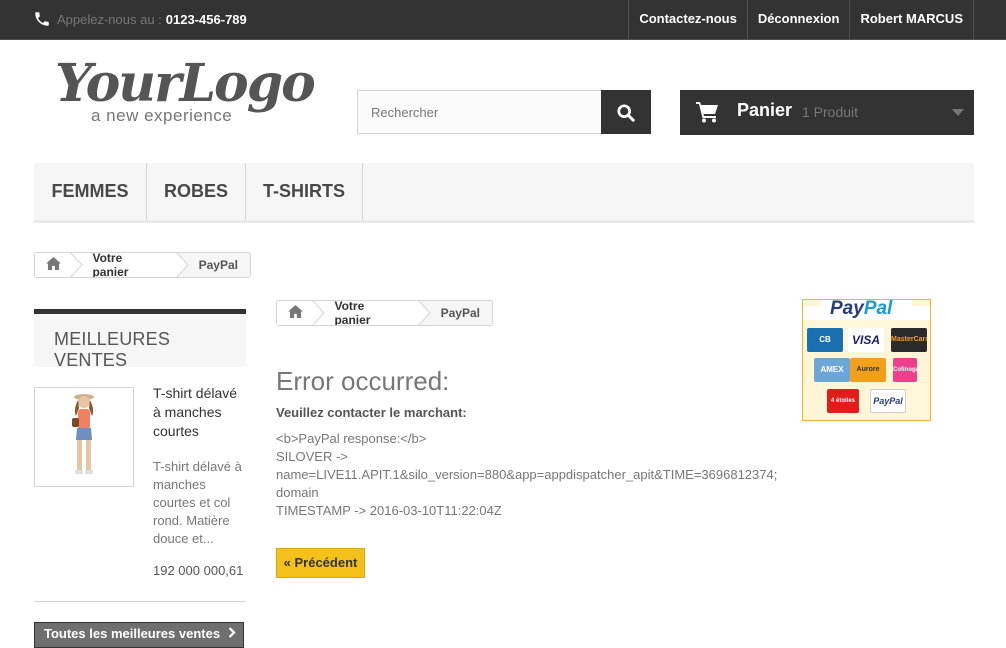 This screenshot has height=648, width=1006. What do you see at coordinates (206, 19) in the screenshot?
I see `phone-number: 0123-456-789` at bounding box center [206, 19].